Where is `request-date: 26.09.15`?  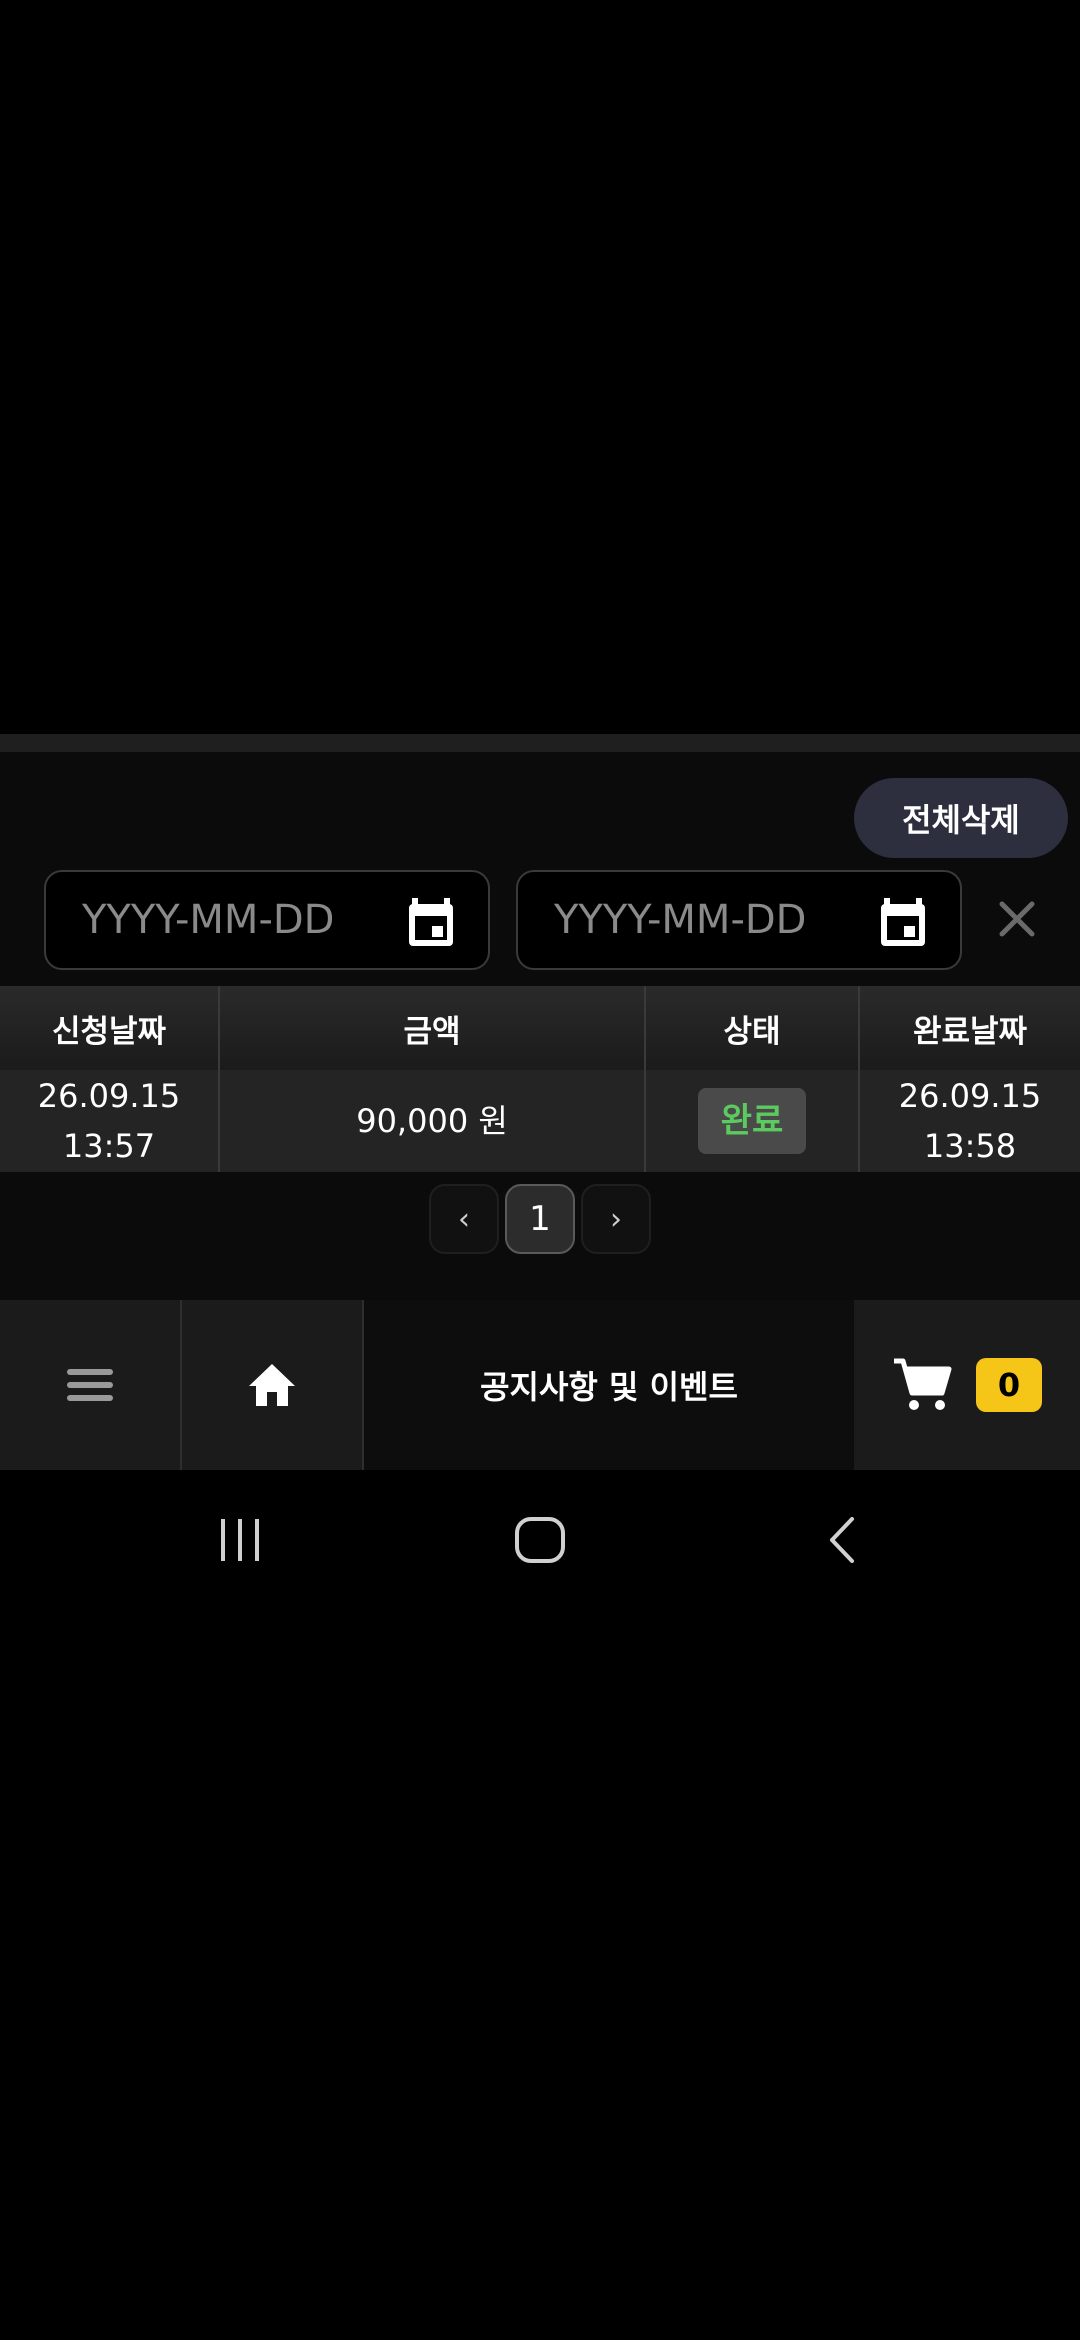
request-date: 26.09.15 is located at coordinates (109, 1096).